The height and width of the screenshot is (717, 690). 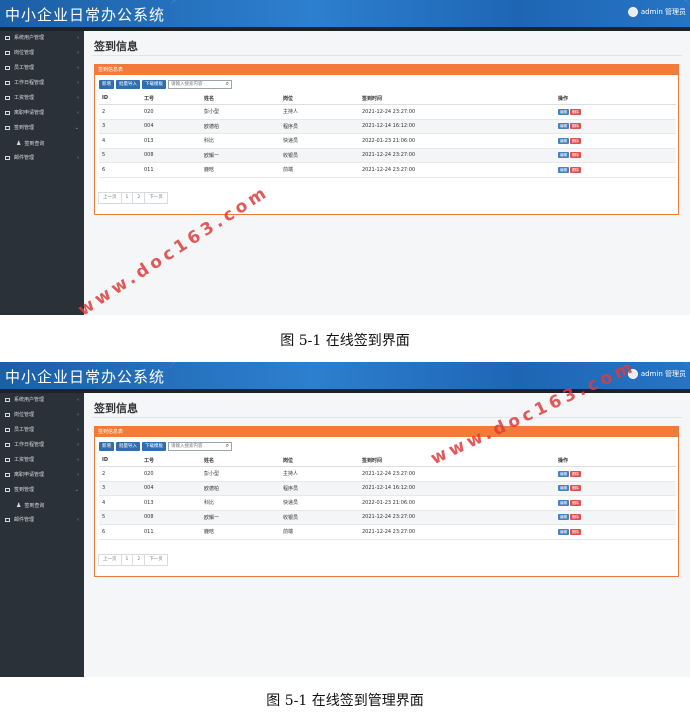 What do you see at coordinates (345, 341) in the screenshot?
I see `figure-caption-1: 图 5-1 在线签到界面` at bounding box center [345, 341].